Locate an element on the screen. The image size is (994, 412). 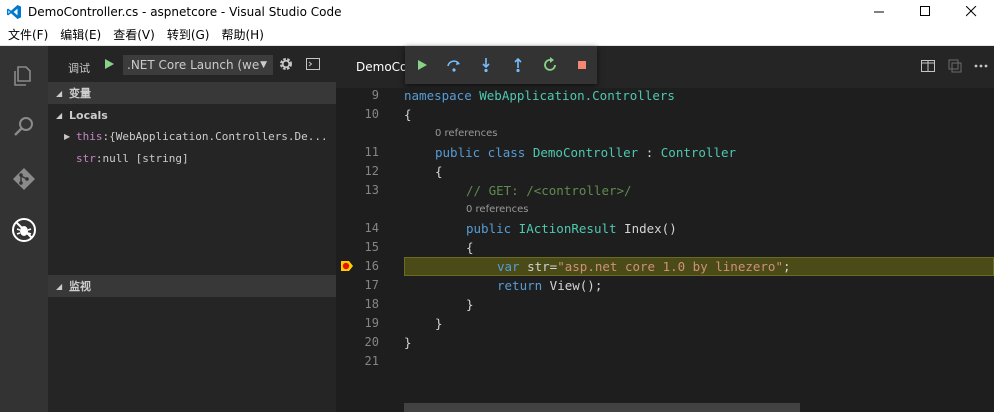
maximize-icon is located at coordinates (924, 11).